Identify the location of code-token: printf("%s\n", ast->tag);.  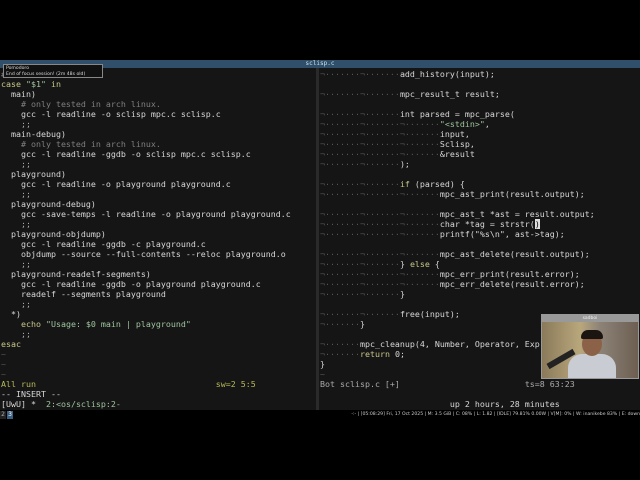
(502, 234).